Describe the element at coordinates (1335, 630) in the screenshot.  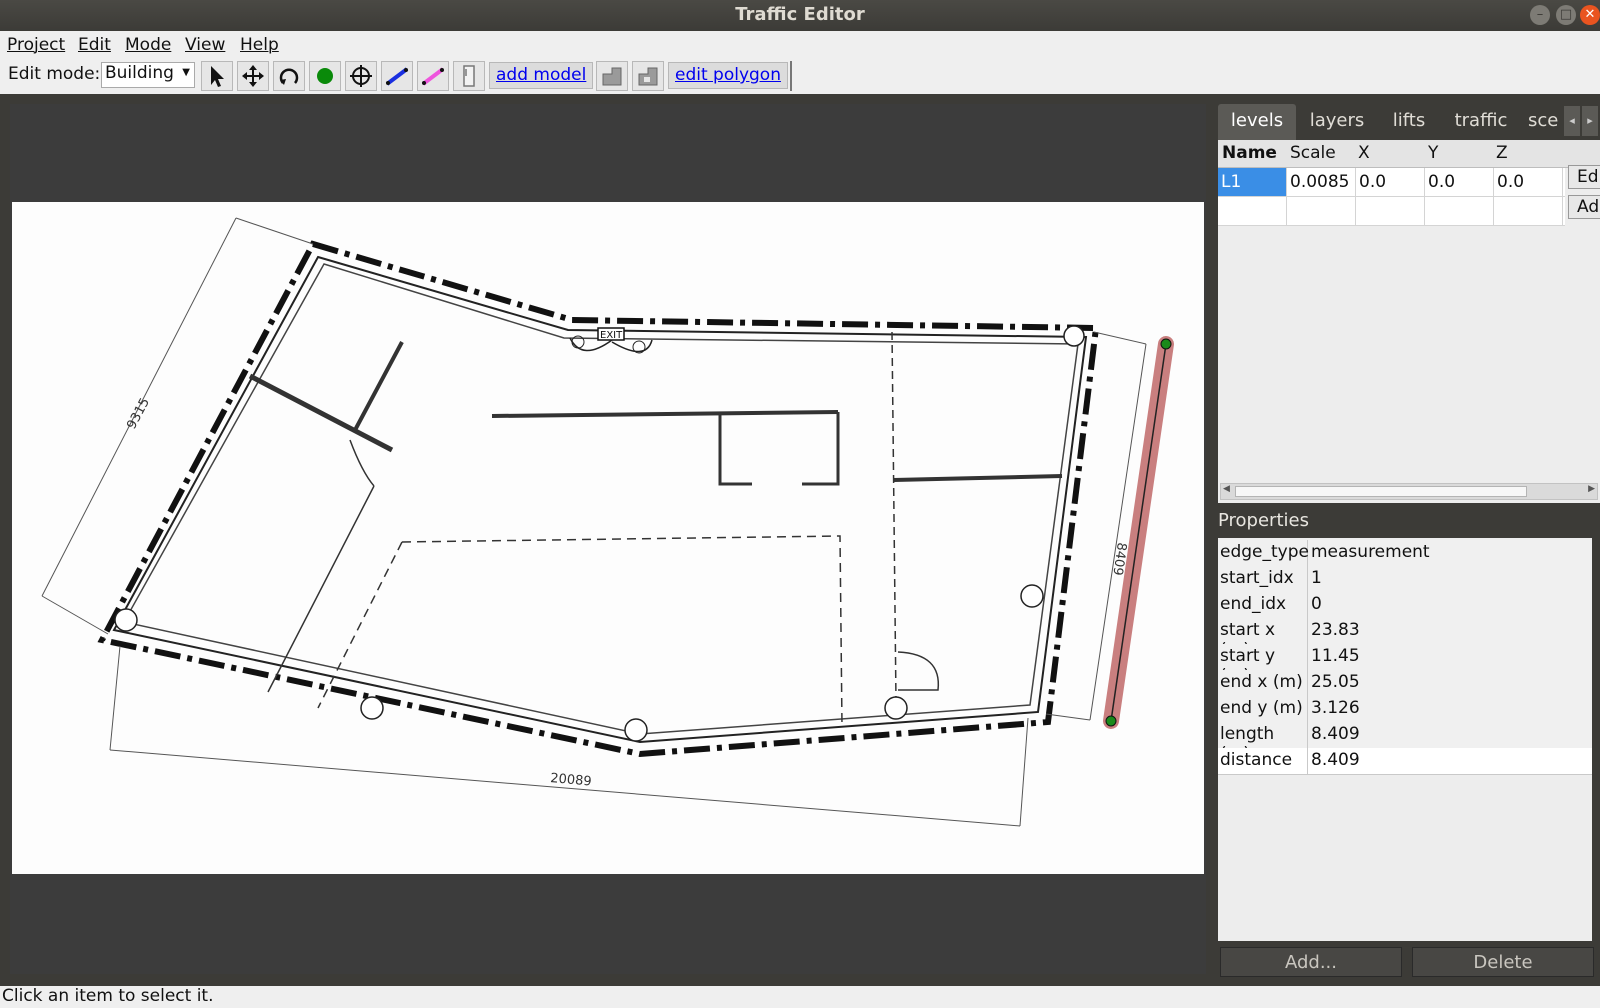
I see `property-value: 23.83` at that location.